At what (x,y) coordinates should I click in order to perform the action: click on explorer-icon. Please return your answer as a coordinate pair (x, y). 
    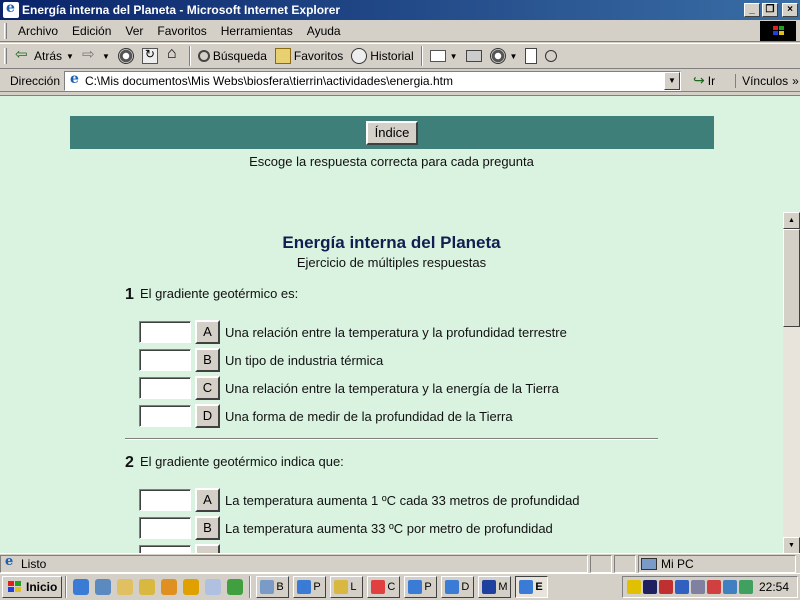
    Looking at the image, I should click on (147, 587).